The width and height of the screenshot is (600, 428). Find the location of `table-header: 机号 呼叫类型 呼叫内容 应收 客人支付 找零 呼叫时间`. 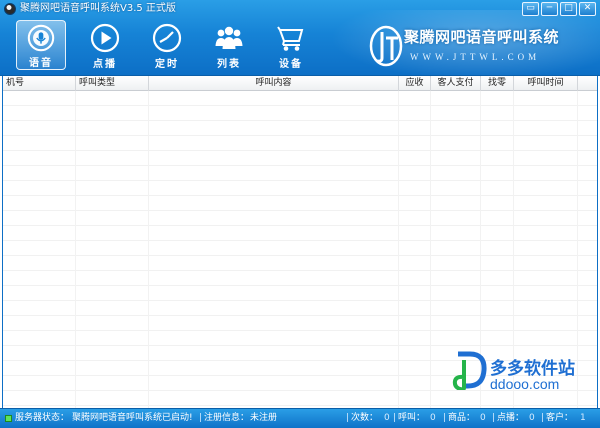

table-header: 机号 呼叫类型 呼叫内容 应收 客人支付 找零 呼叫时间 is located at coordinates (300, 83).